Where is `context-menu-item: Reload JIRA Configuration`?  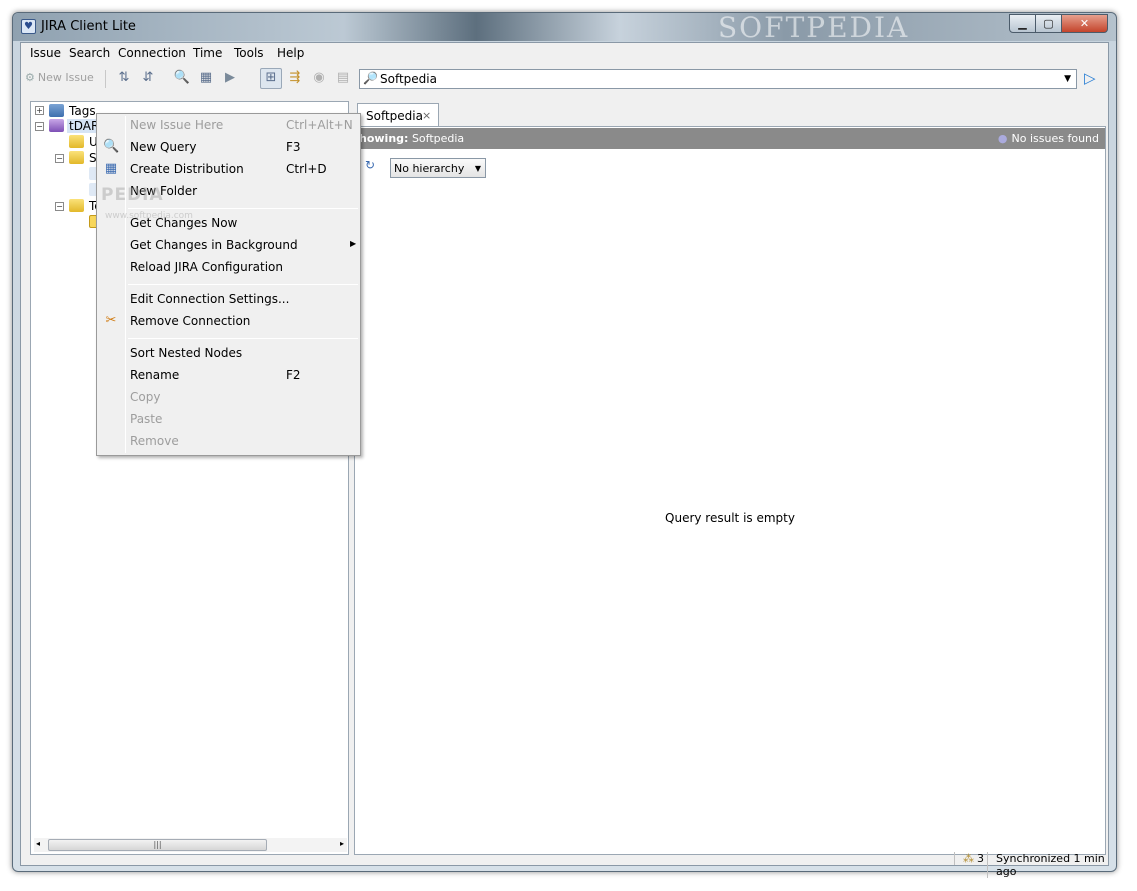
context-menu-item: Reload JIRA Configuration is located at coordinates (228, 268).